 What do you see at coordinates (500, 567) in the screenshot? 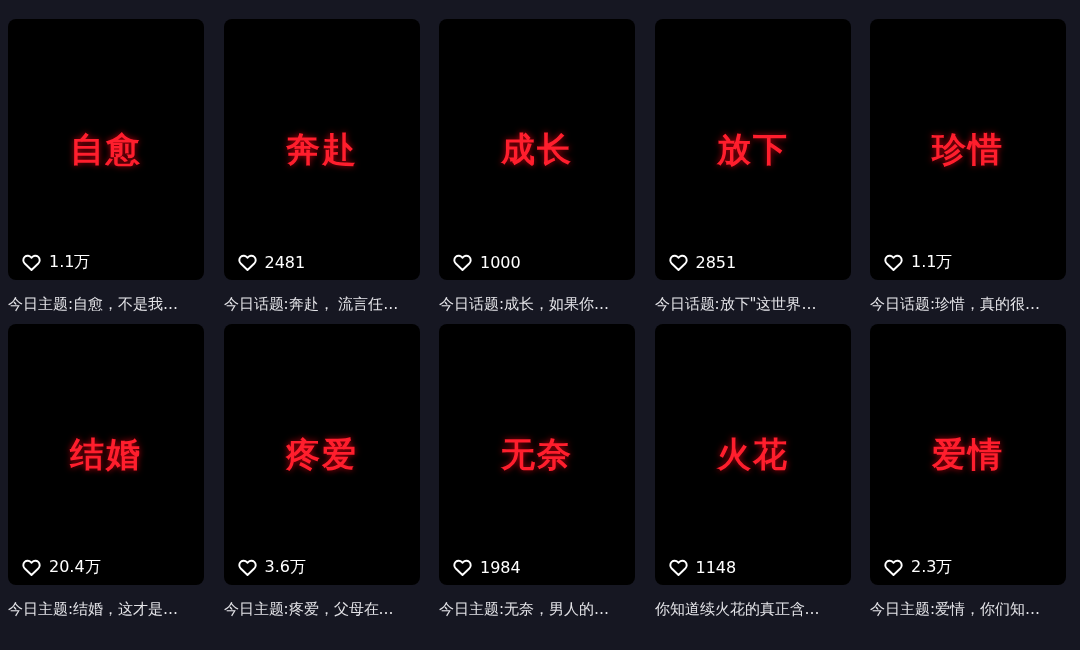
I see `like-count: 1984` at bounding box center [500, 567].